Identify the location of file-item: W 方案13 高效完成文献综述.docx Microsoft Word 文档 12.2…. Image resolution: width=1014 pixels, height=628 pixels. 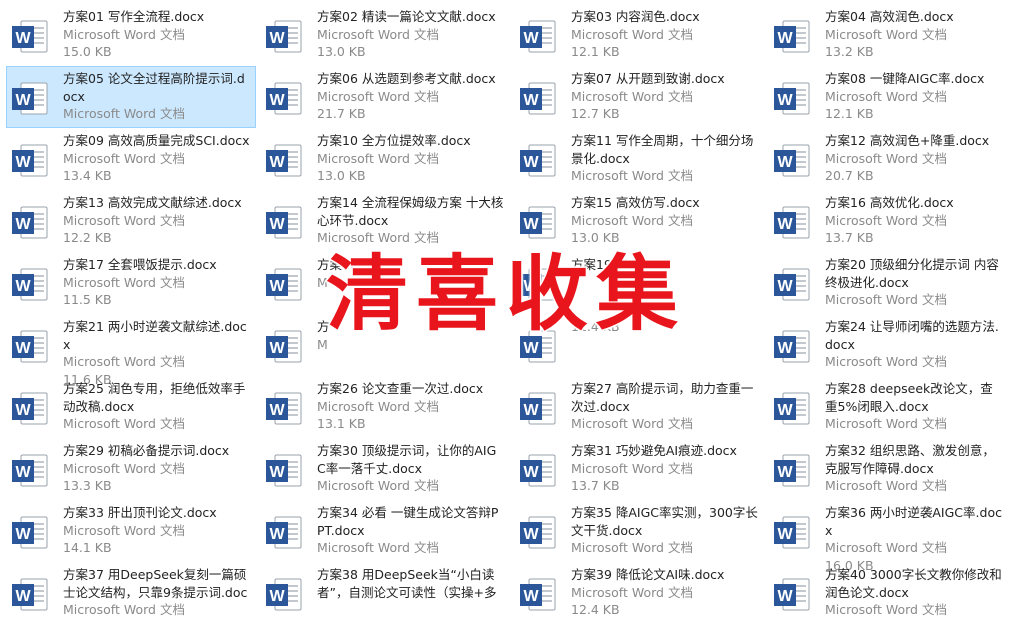
(131, 221).